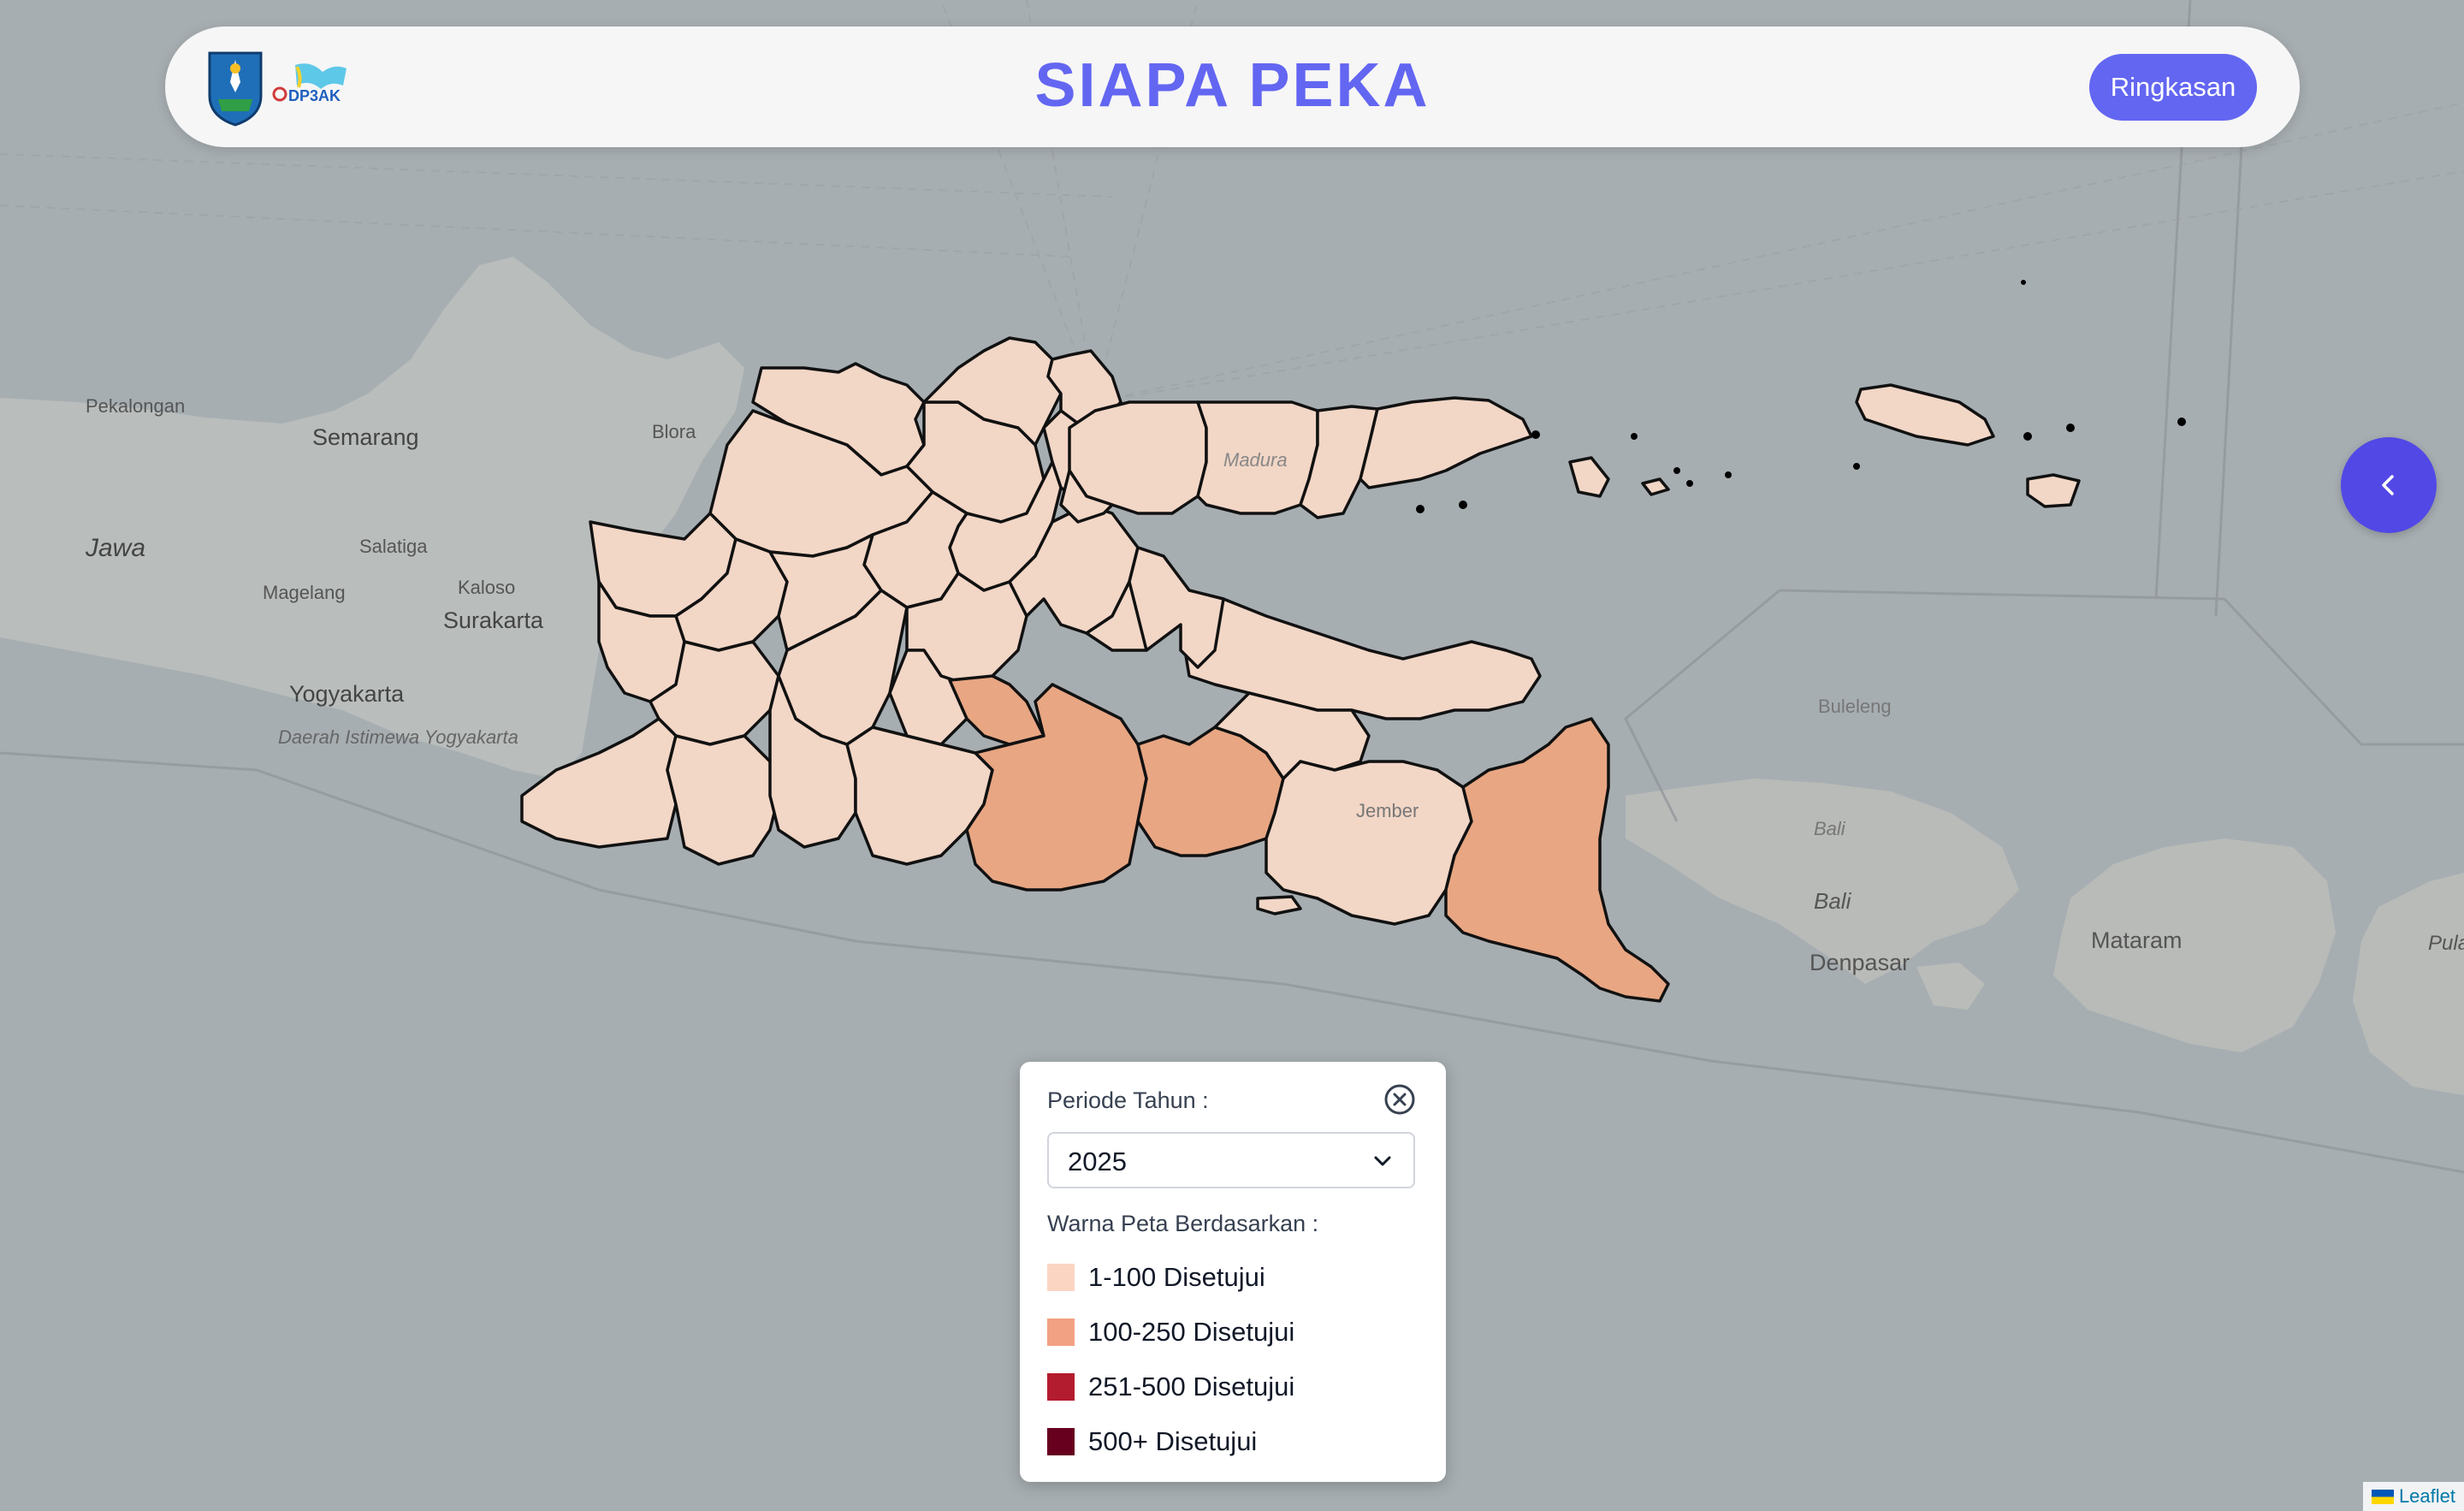 The height and width of the screenshot is (1511, 2464). I want to click on label-yogyakarta: Yogyakarta, so click(347, 694).